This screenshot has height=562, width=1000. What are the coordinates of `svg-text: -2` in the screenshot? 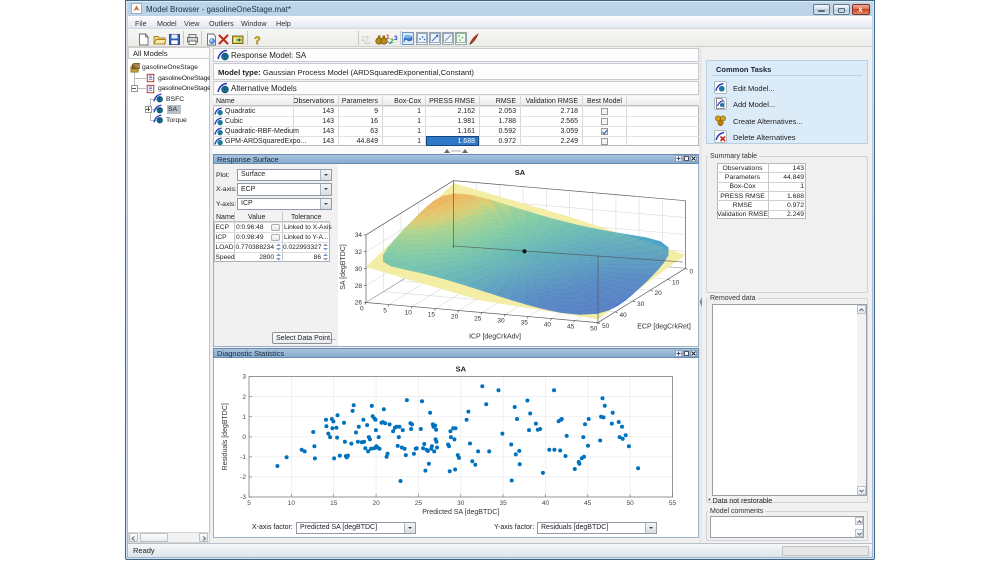 It's located at (243, 477).